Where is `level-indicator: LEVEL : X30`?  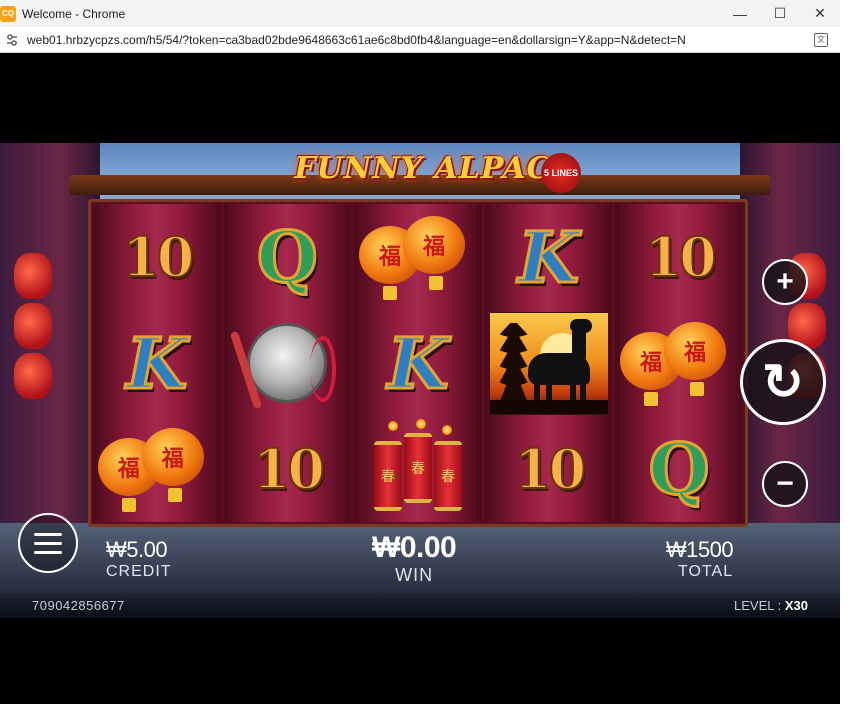 level-indicator: LEVEL : X30 is located at coordinates (771, 605).